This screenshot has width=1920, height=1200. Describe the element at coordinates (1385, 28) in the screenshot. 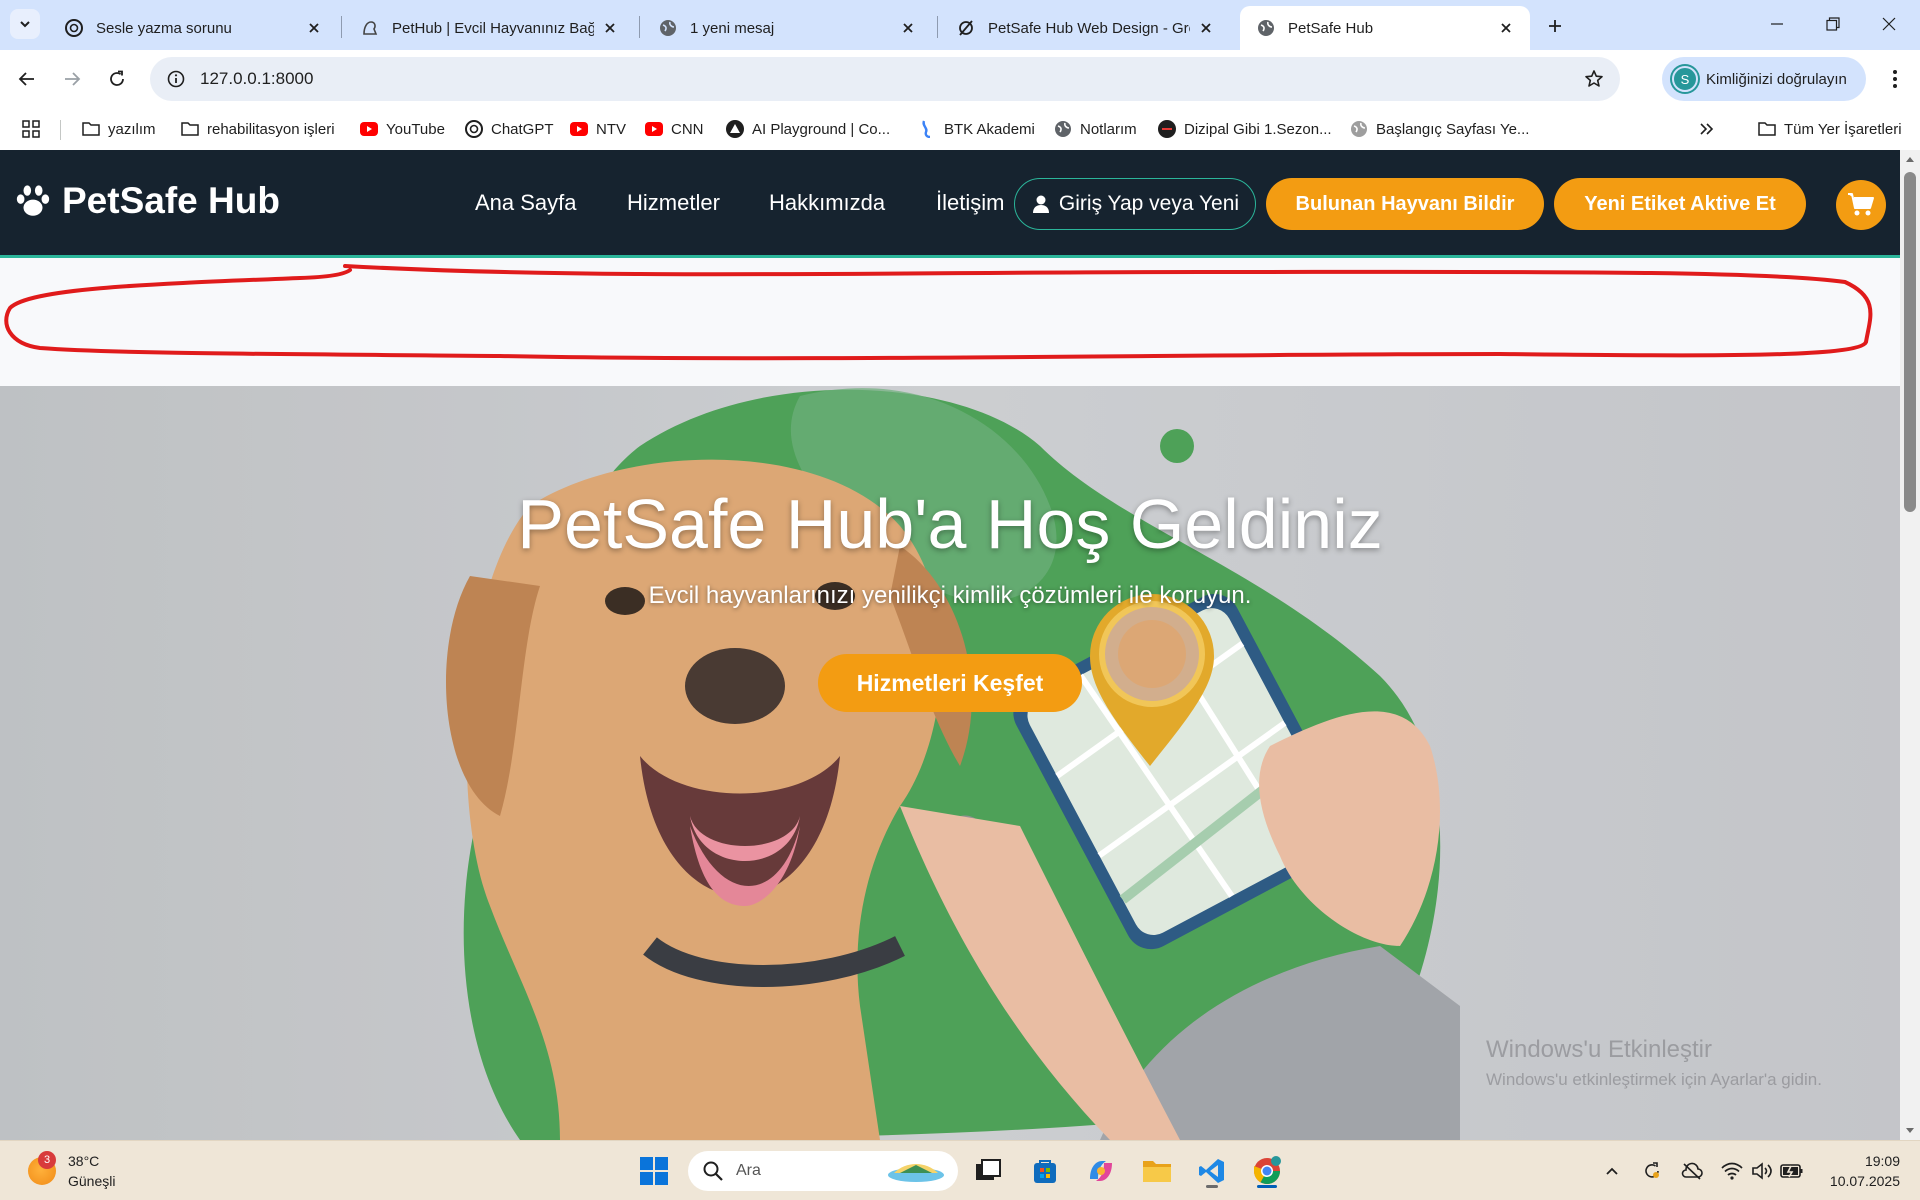

I see `tab-petsafe-hub: PetSafe Hub` at that location.